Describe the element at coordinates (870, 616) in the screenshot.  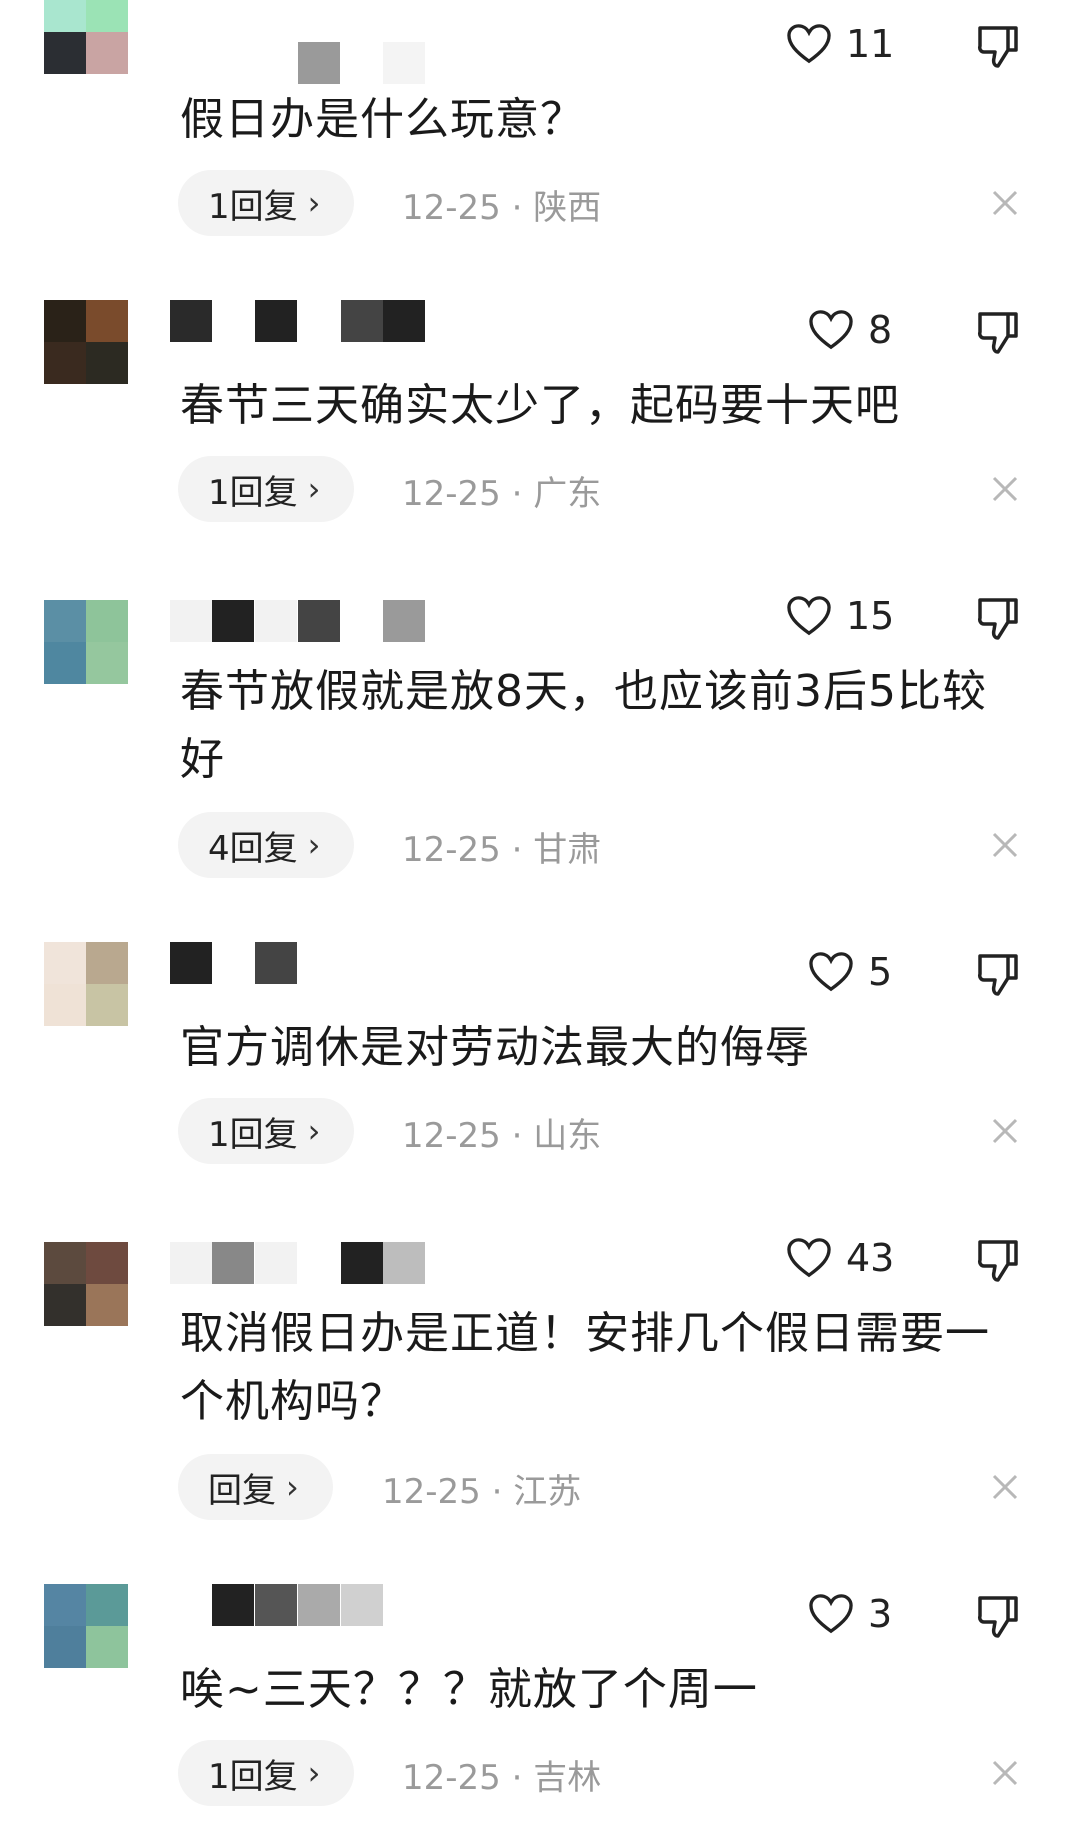
I see `like-count: 15` at that location.